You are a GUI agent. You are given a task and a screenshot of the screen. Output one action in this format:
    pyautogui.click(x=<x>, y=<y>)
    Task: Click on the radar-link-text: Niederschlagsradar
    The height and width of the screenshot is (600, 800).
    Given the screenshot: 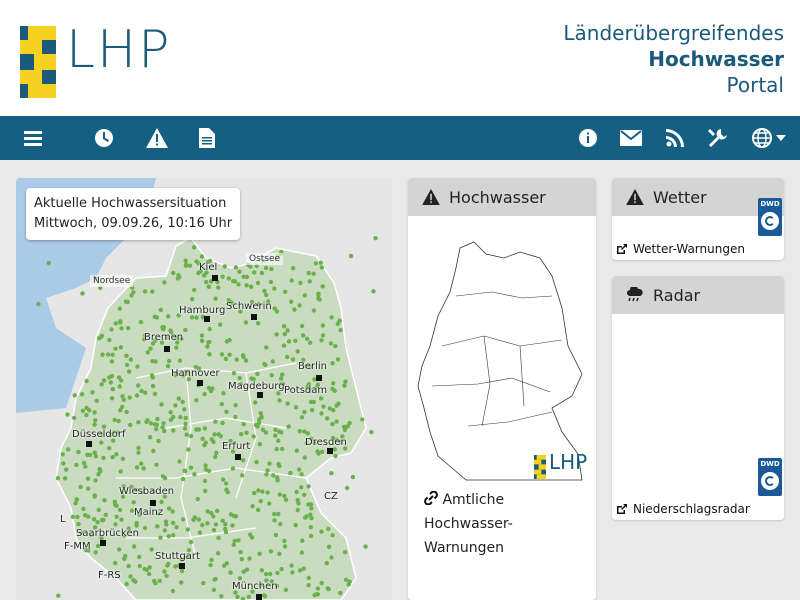 What is the action you would take?
    pyautogui.click(x=691, y=509)
    